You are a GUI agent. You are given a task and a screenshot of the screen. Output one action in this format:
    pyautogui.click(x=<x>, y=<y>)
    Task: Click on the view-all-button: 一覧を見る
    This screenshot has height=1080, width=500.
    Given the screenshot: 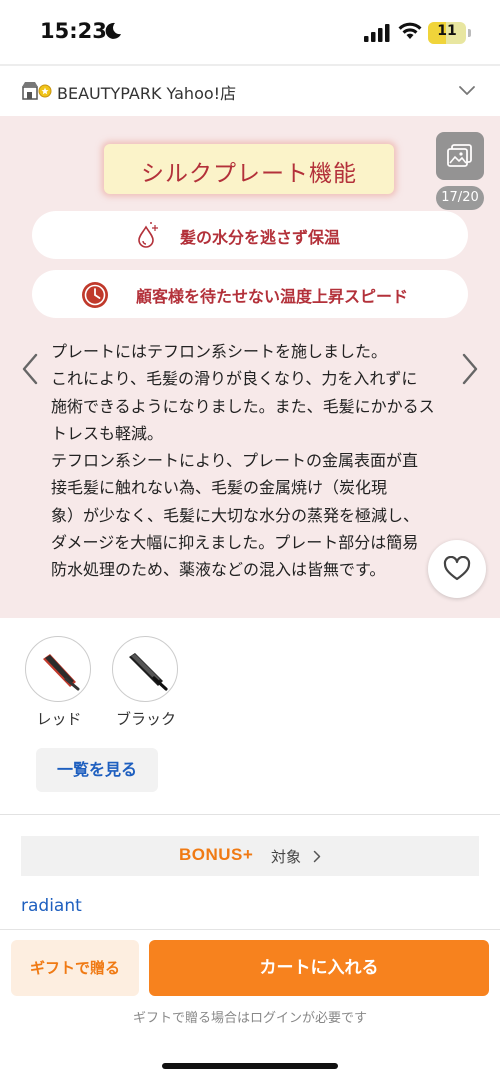 What is the action you would take?
    pyautogui.click(x=97, y=770)
    